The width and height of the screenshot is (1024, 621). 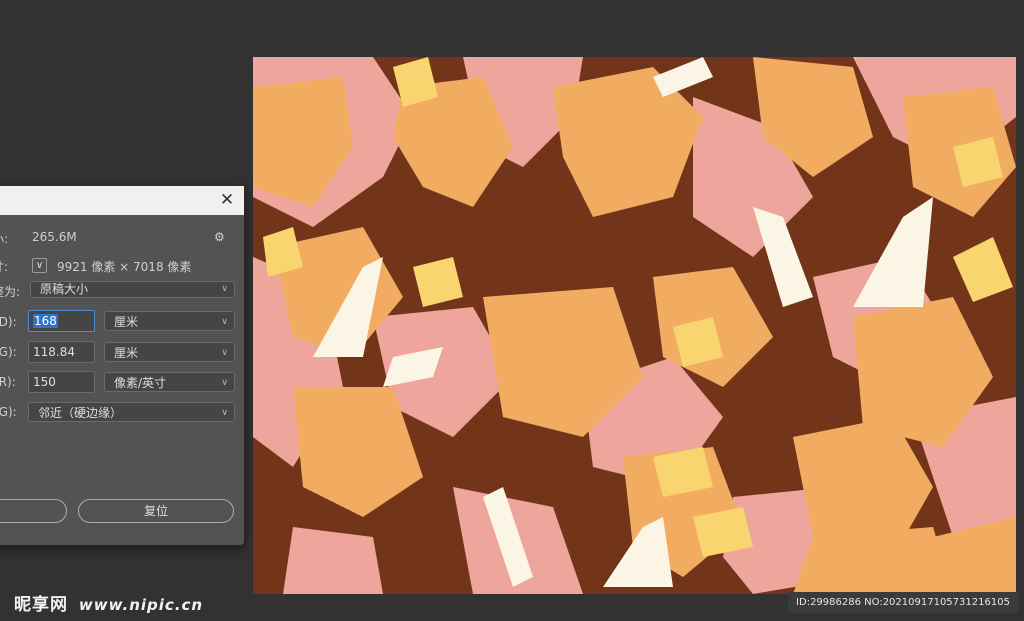 I want to click on width-unit-select: 厘米 ∨, so click(x=169, y=321).